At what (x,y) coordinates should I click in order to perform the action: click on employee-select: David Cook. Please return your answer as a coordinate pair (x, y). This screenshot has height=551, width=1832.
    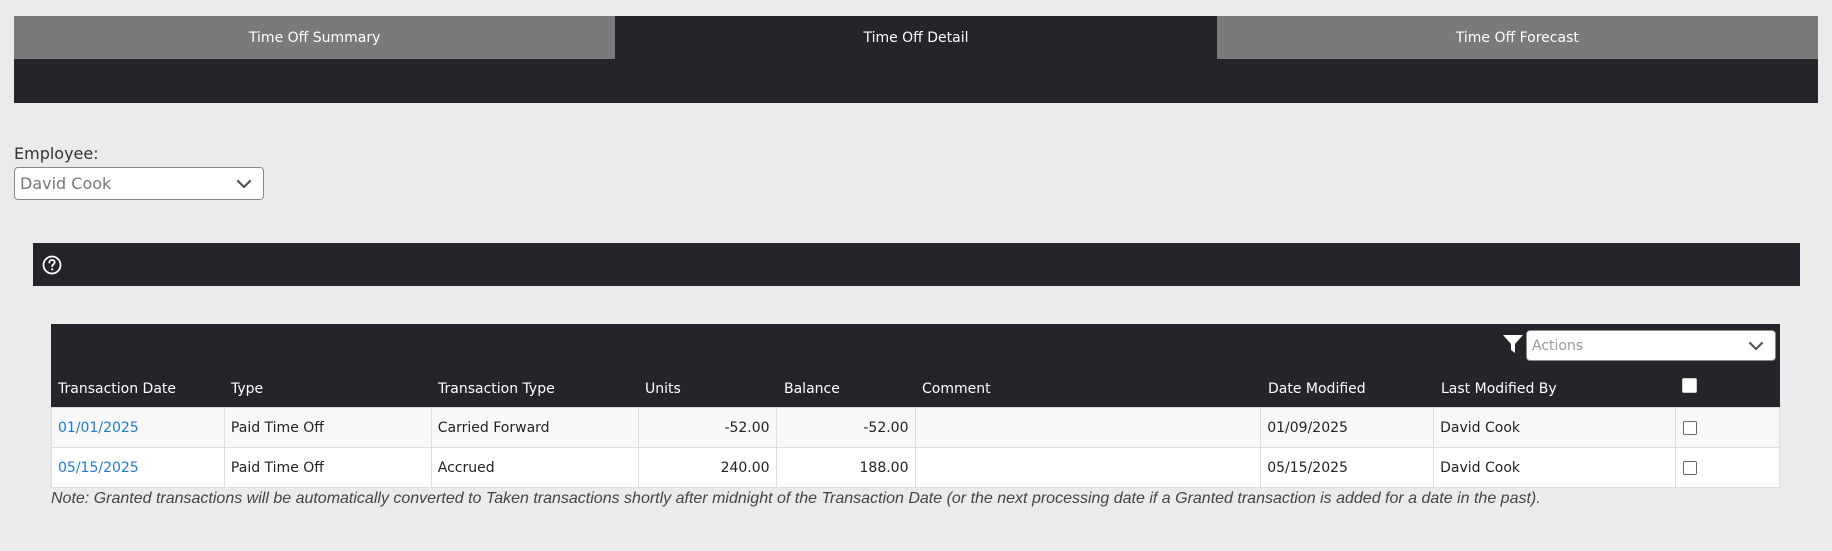
    Looking at the image, I should click on (139, 183).